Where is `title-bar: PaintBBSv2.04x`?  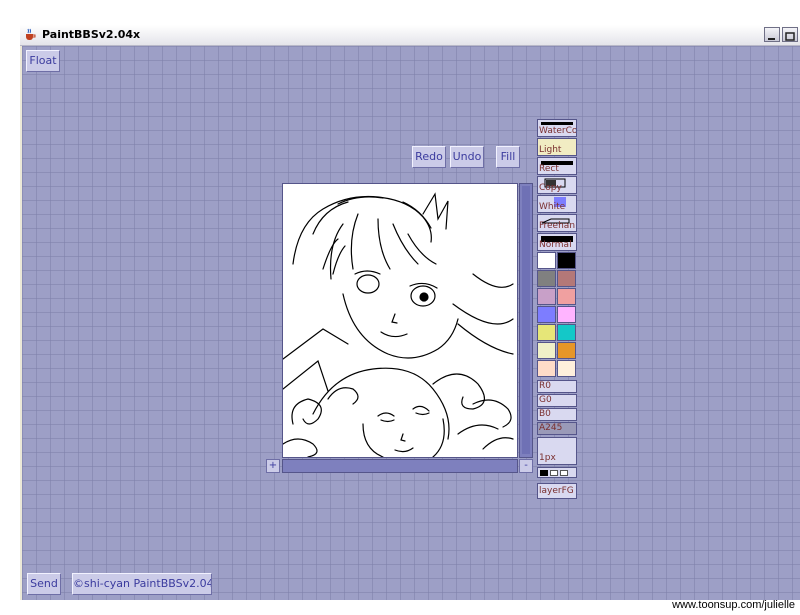 title-bar: PaintBBSv2.04x is located at coordinates (410, 35).